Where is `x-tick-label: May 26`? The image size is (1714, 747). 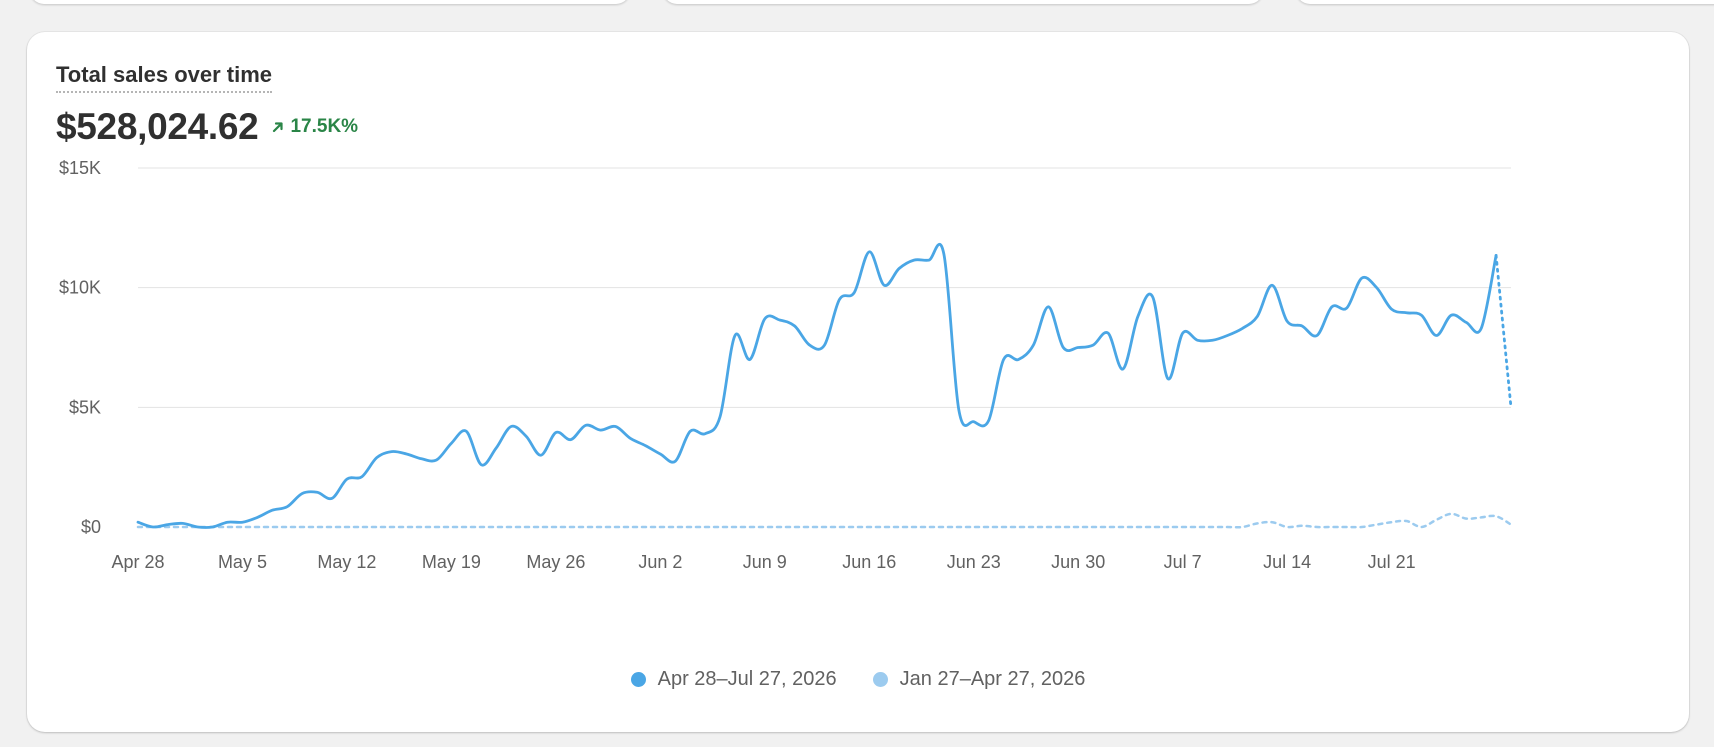
x-tick-label: May 26 is located at coordinates (555, 562).